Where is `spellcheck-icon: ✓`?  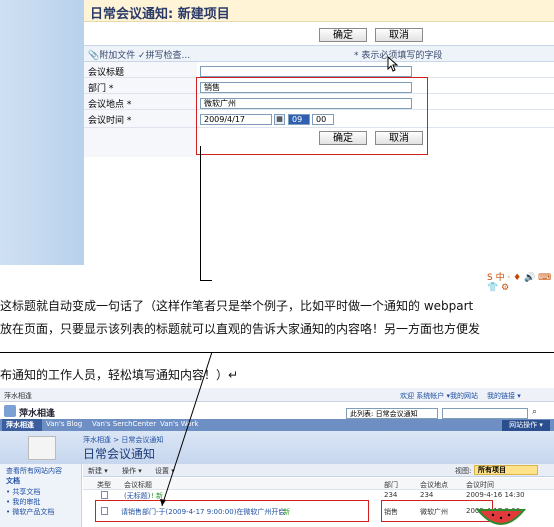
spellcheck-icon: ✓ is located at coordinates (142, 56).